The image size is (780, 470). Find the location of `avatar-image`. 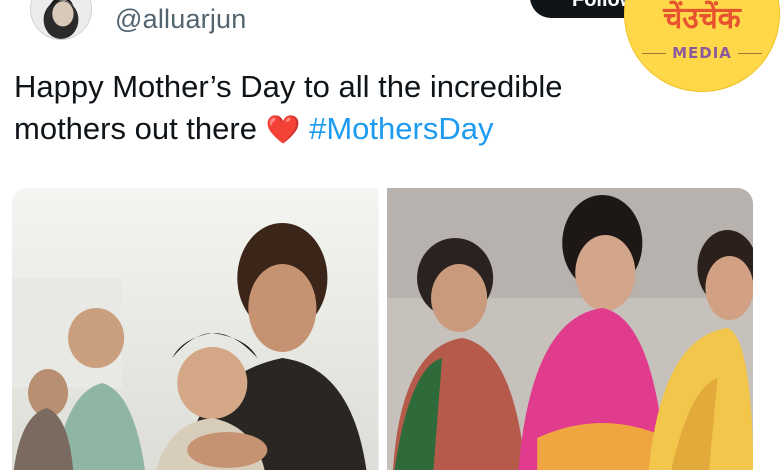

avatar-image is located at coordinates (61, 19).